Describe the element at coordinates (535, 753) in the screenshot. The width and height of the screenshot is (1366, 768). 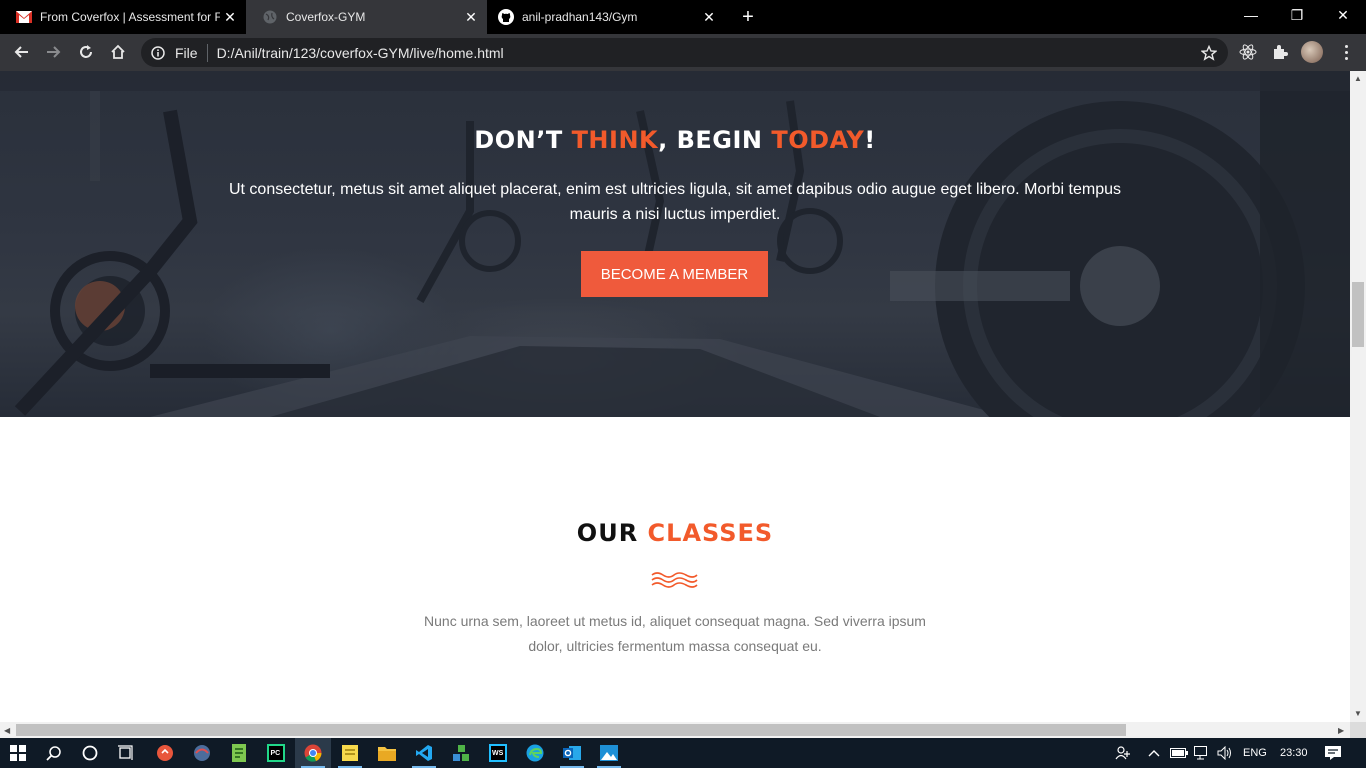
I see `edge-icon` at that location.